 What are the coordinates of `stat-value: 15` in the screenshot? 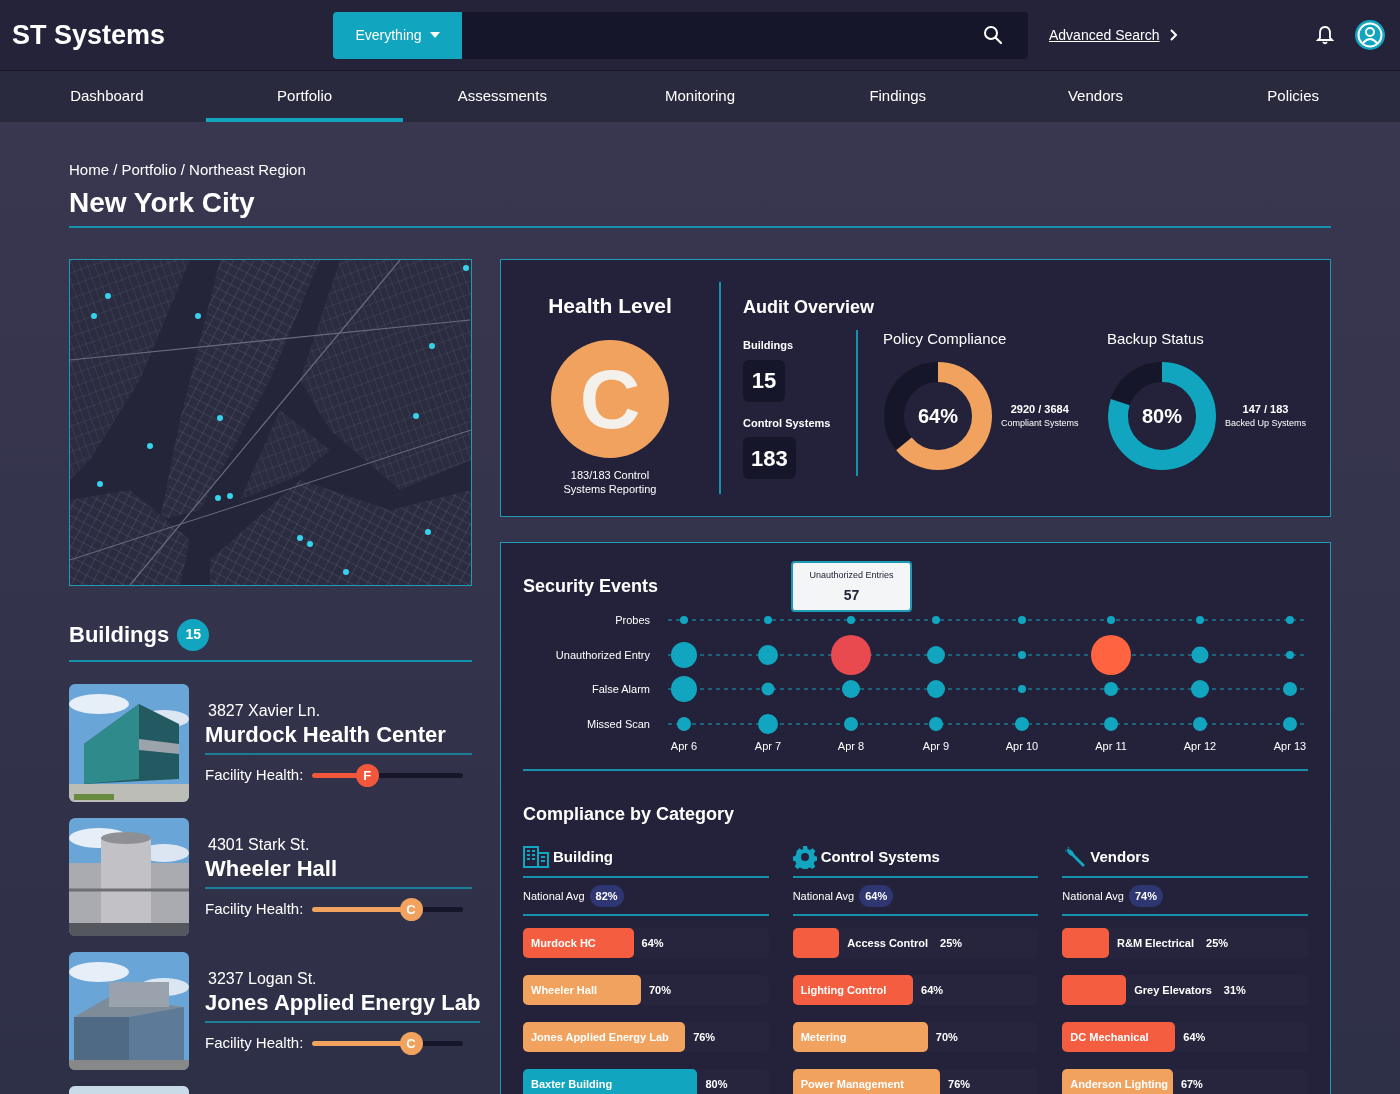 It's located at (764, 380).